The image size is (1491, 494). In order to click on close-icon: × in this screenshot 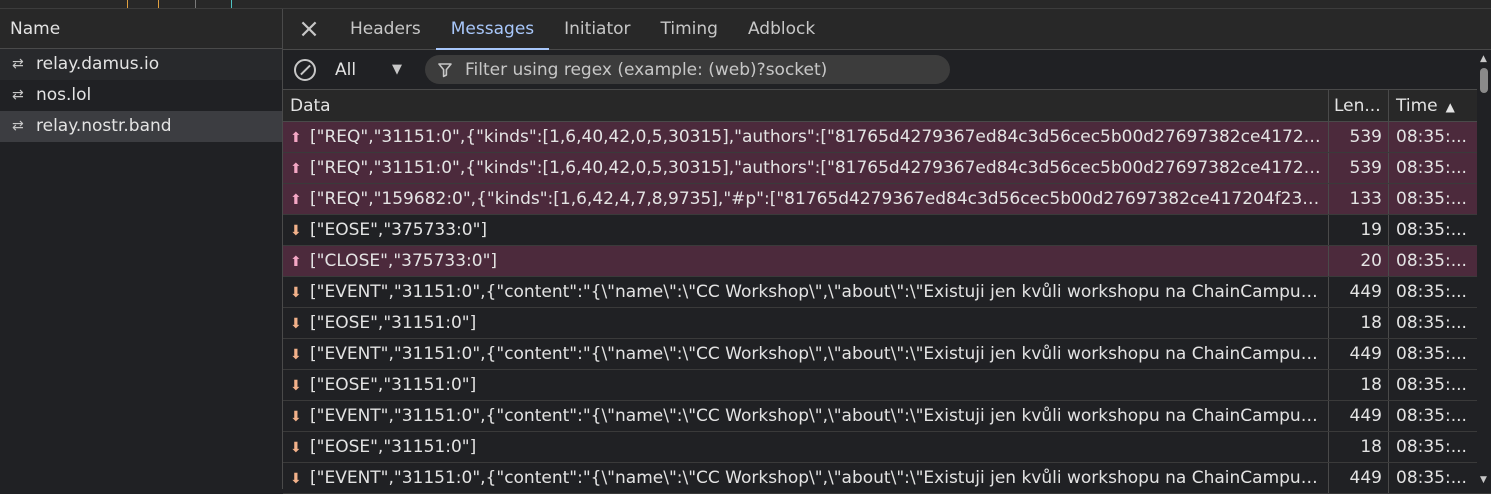, I will do `click(309, 29)`.